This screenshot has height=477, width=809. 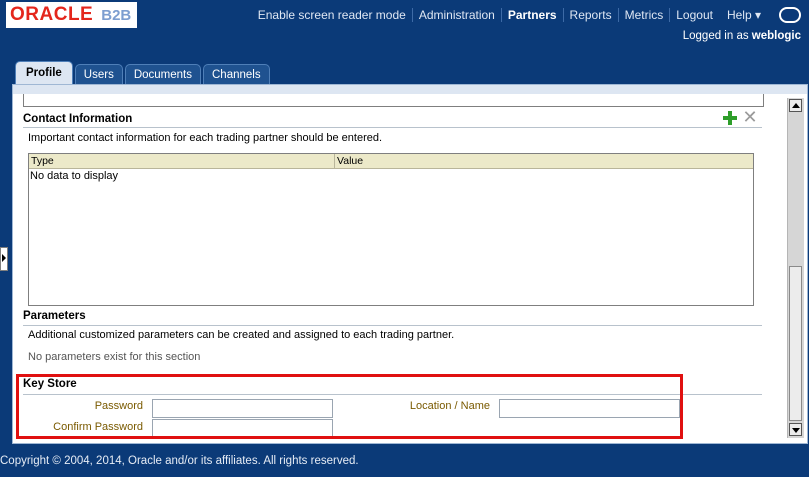 What do you see at coordinates (182, 161) in the screenshot?
I see `column-type: Type` at bounding box center [182, 161].